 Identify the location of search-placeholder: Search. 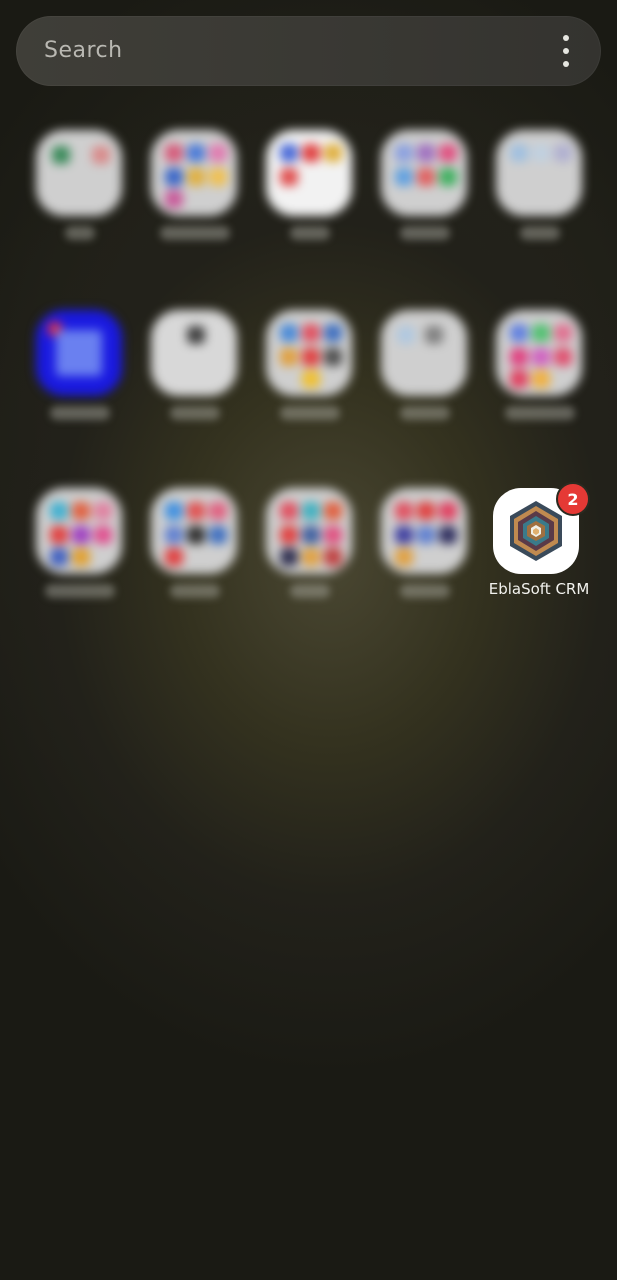
(83, 50).